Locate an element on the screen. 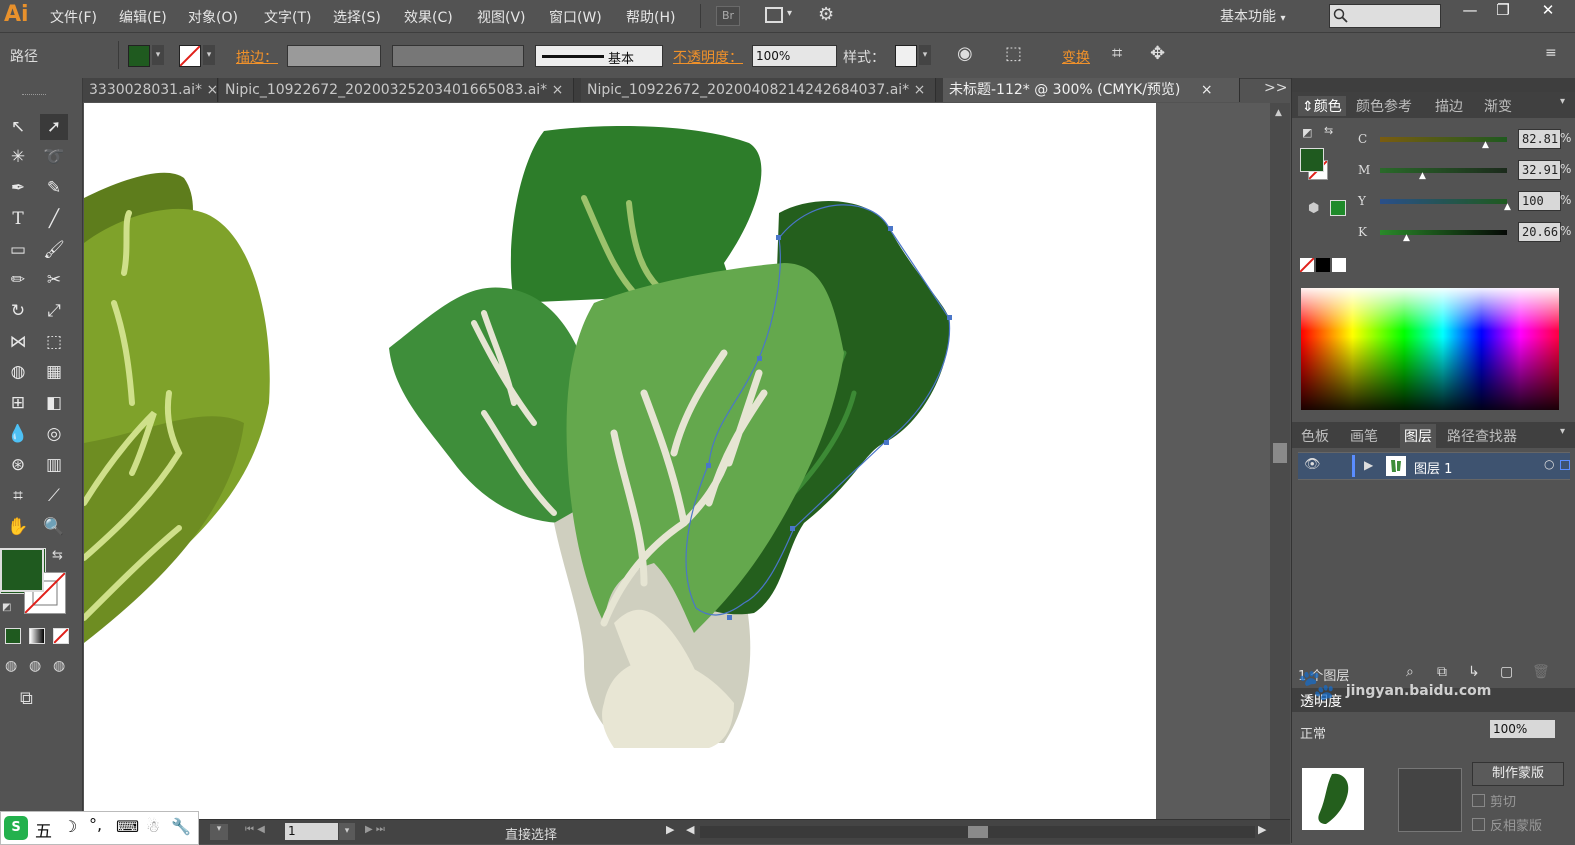 Image resolution: width=1575 pixels, height=845 pixels. symbol-sprayer-tool-icon: ⊛ is located at coordinates (18, 465).